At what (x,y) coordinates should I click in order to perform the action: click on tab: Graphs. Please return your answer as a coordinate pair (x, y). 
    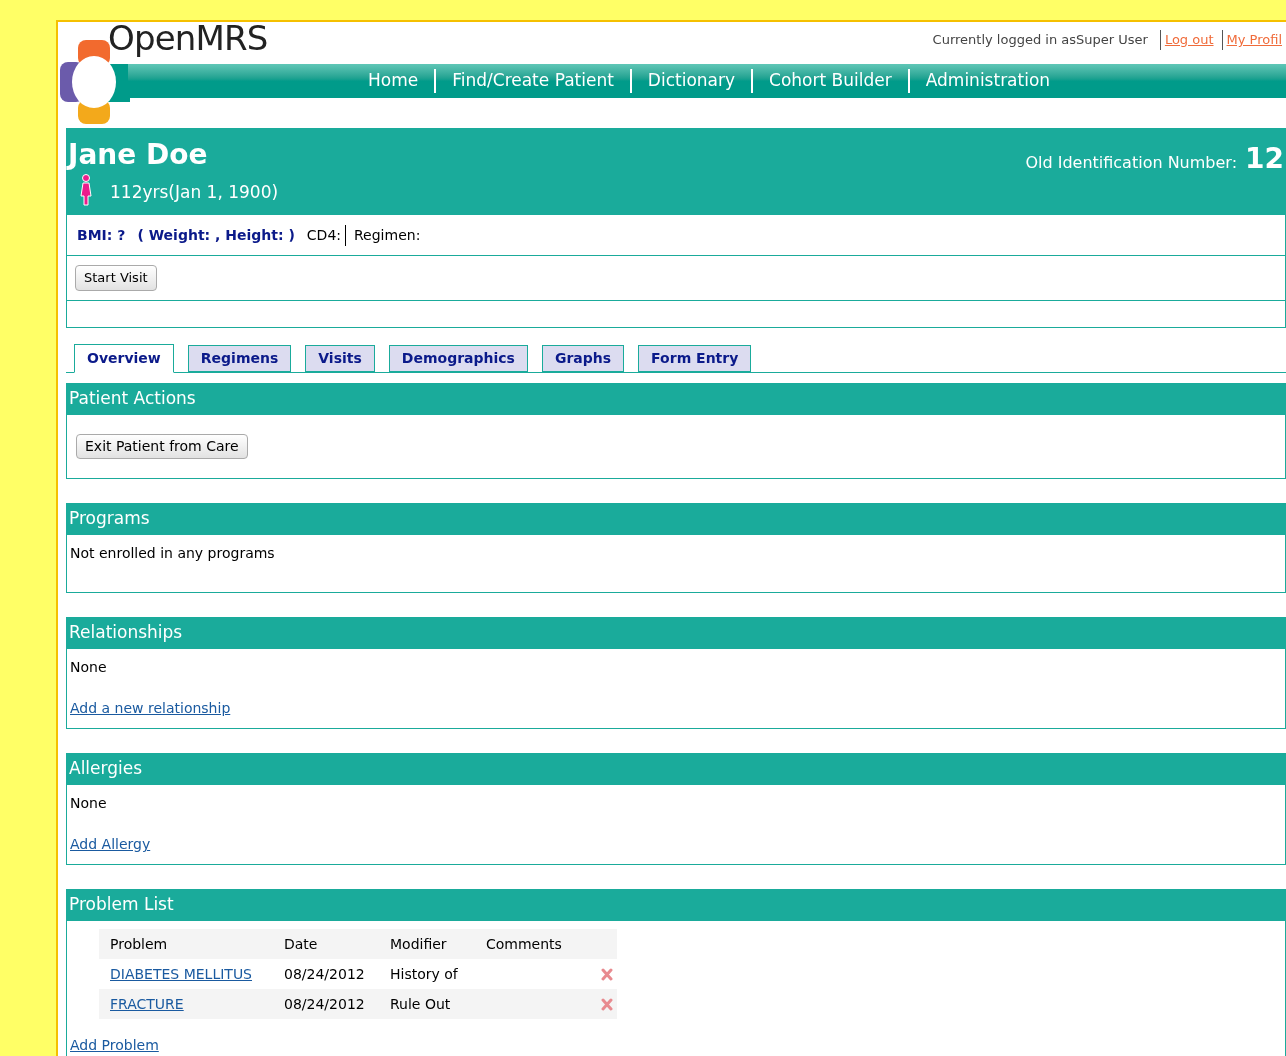
    Looking at the image, I should click on (583, 358).